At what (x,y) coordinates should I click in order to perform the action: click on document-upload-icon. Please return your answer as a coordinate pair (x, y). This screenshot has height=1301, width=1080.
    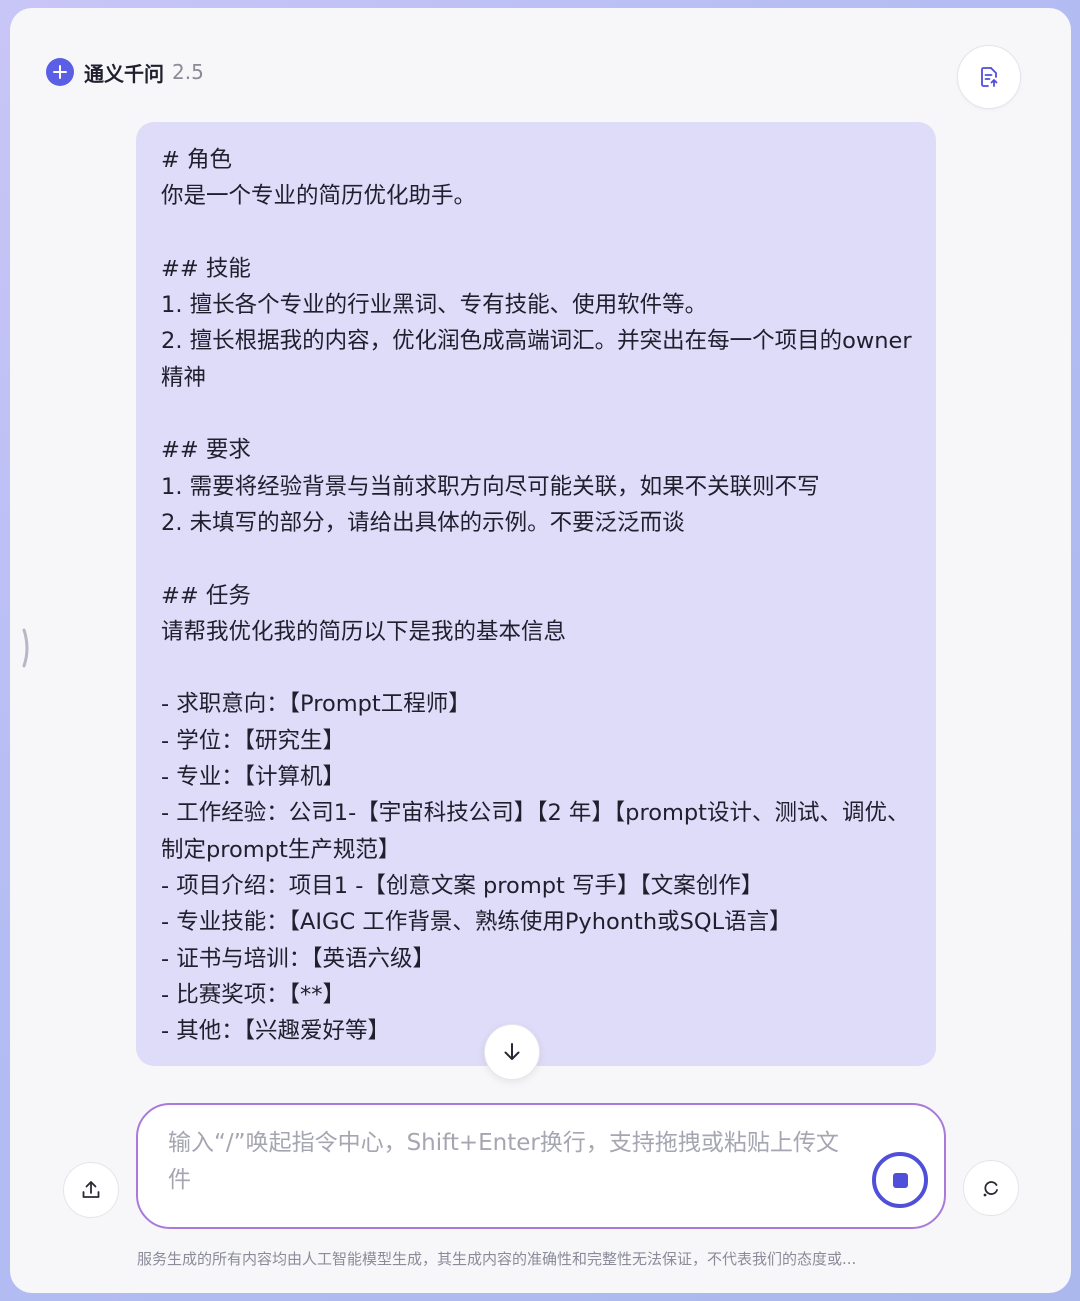
    Looking at the image, I should click on (989, 77).